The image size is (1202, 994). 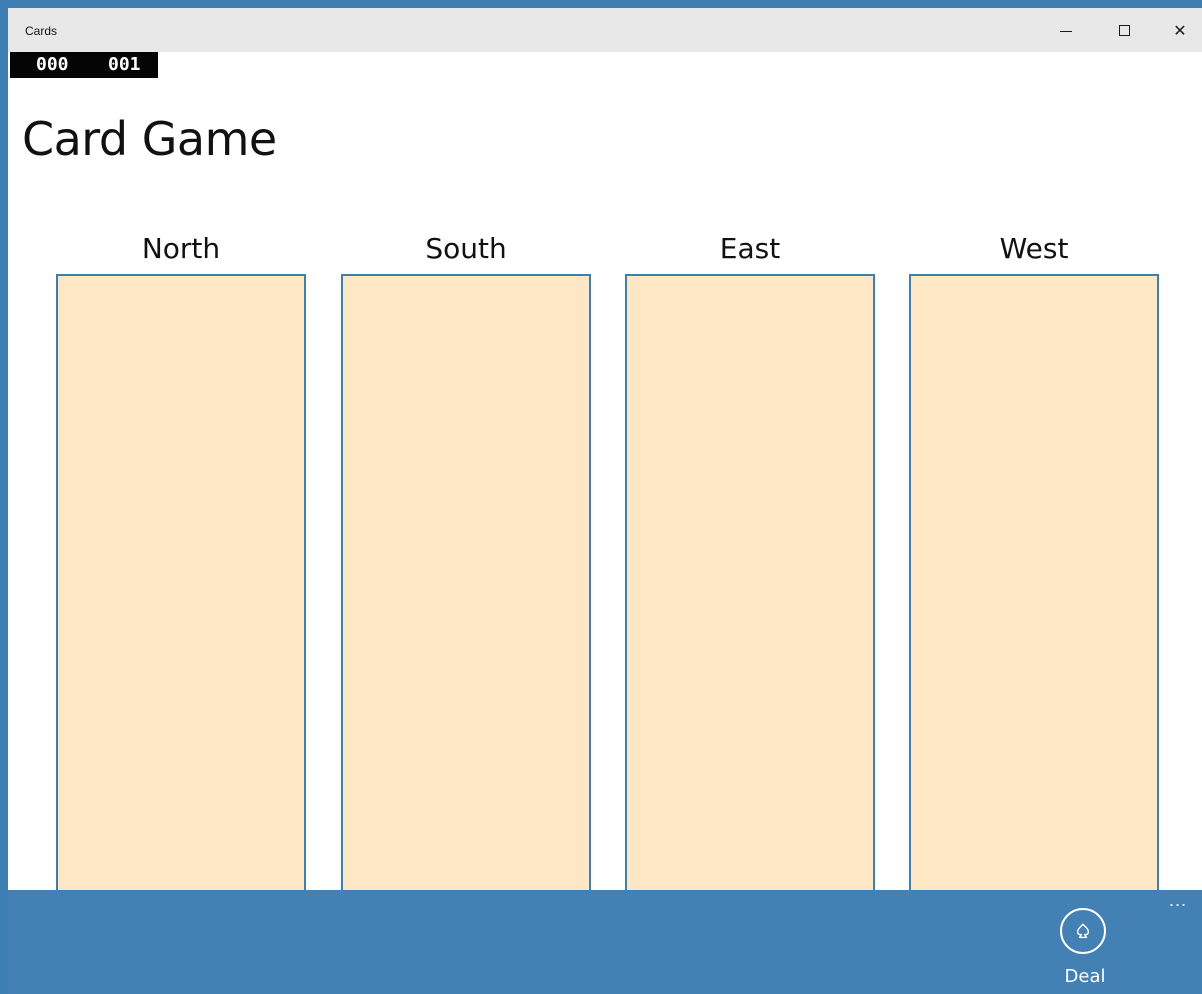 What do you see at coordinates (181, 248) in the screenshot?
I see `hand-north-label: North` at bounding box center [181, 248].